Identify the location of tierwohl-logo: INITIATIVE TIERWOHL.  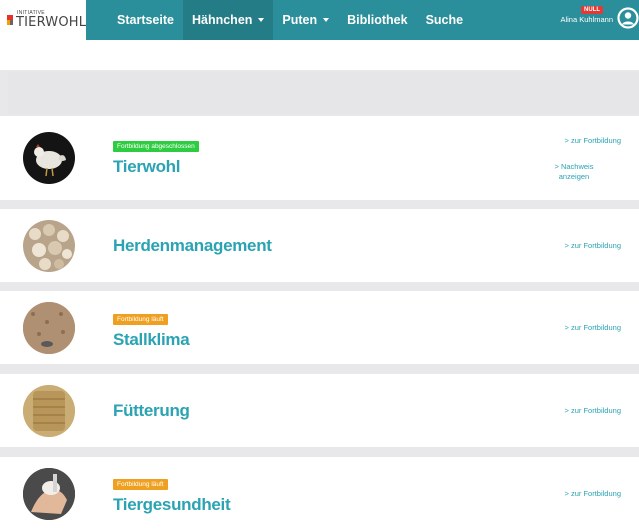
(43, 20).